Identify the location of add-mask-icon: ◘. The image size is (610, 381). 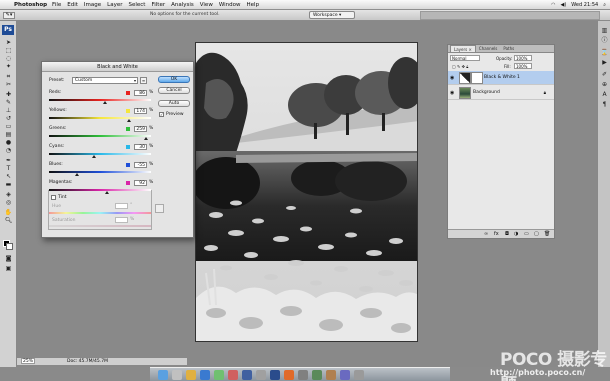
(507, 234).